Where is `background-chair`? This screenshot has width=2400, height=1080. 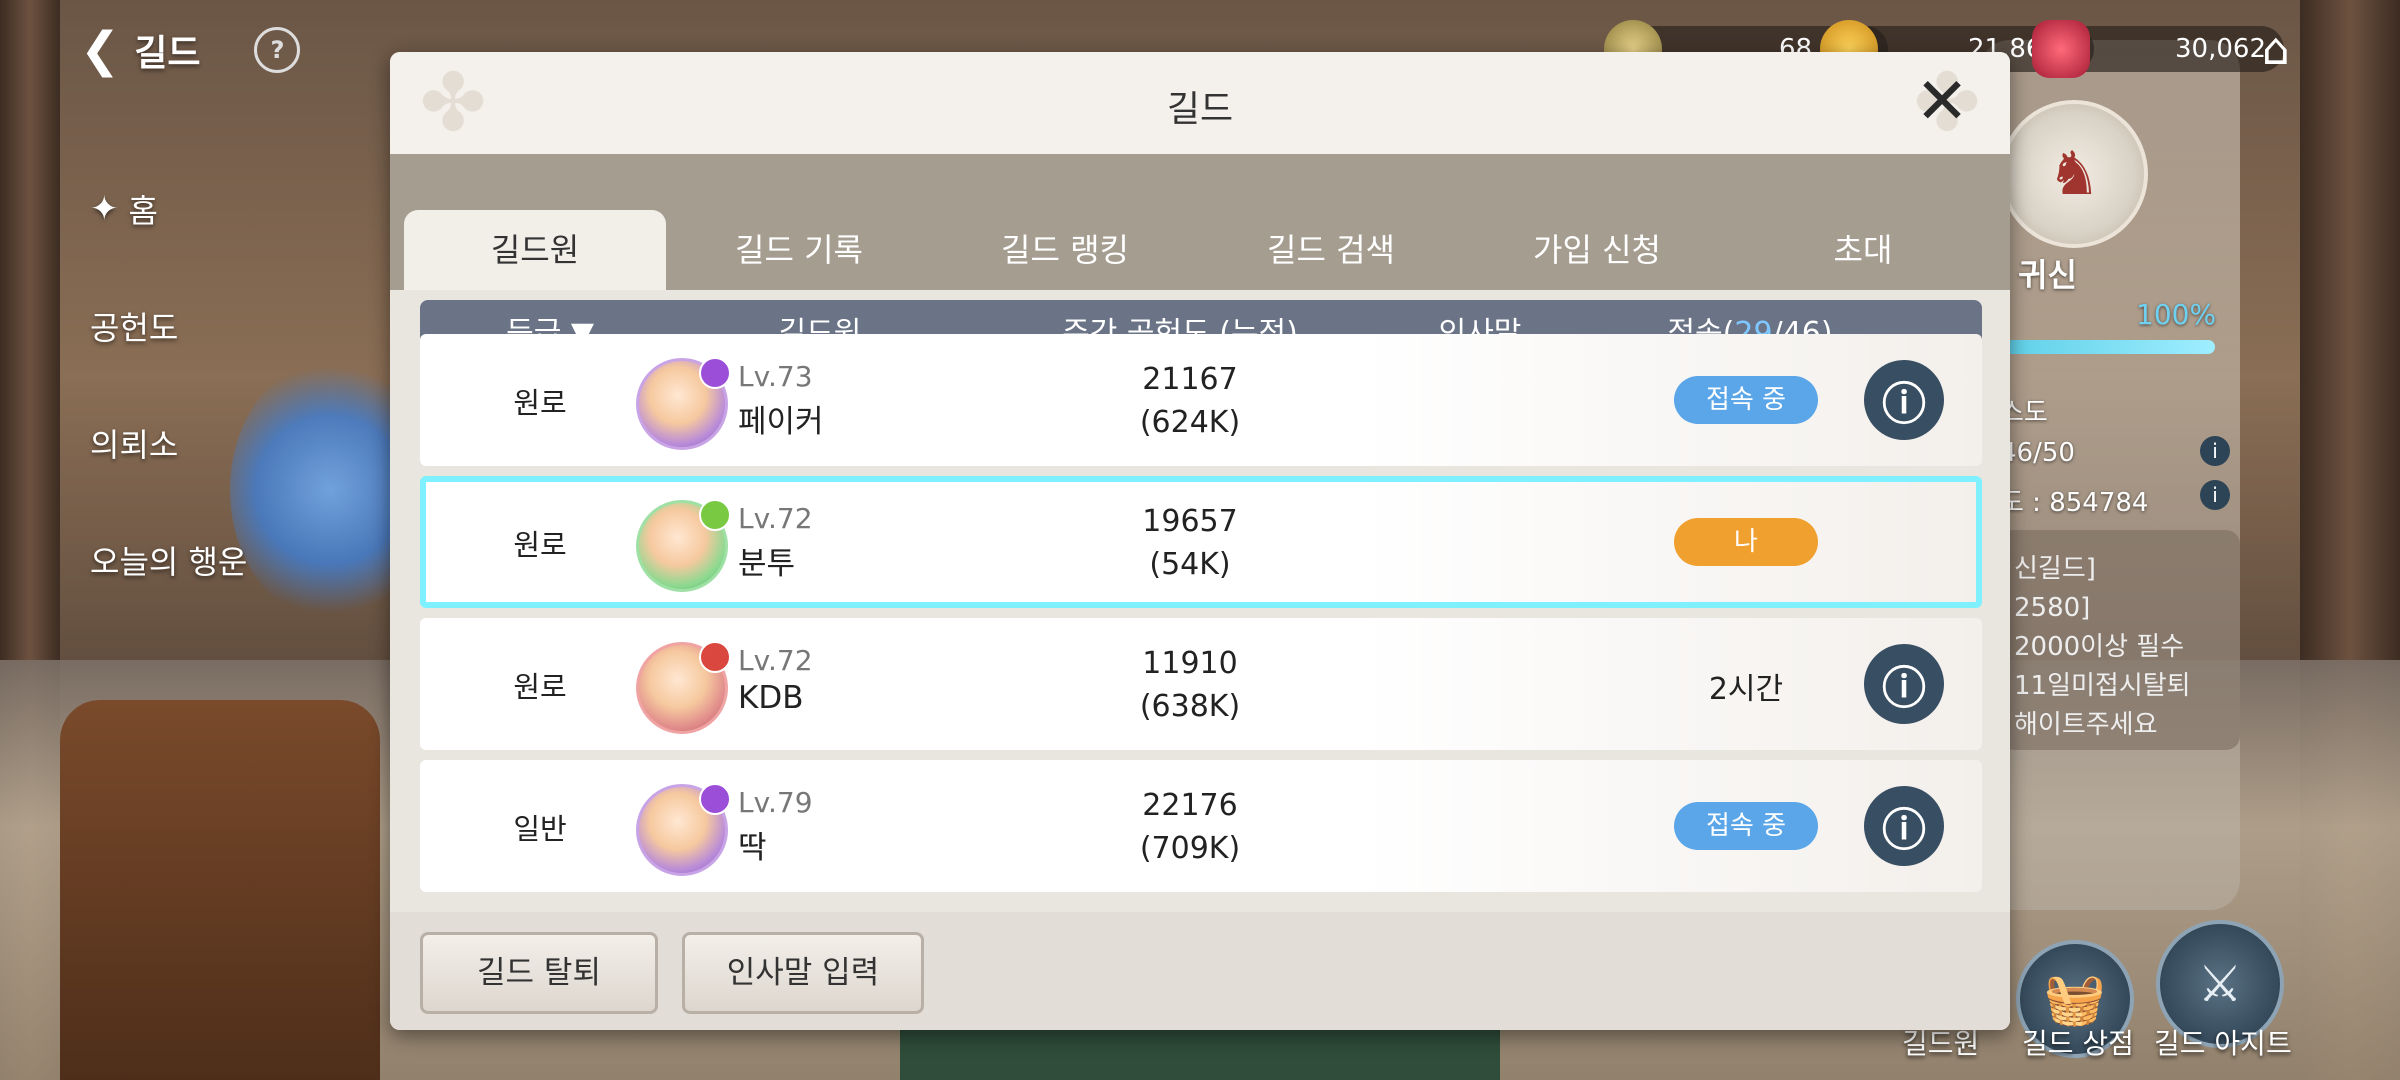 background-chair is located at coordinates (220, 890).